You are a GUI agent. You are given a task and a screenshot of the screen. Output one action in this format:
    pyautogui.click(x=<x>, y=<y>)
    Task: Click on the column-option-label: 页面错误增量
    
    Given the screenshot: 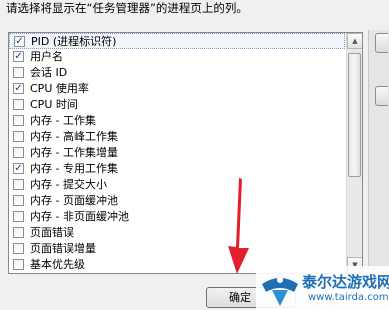 What is the action you would take?
    pyautogui.click(x=63, y=248)
    